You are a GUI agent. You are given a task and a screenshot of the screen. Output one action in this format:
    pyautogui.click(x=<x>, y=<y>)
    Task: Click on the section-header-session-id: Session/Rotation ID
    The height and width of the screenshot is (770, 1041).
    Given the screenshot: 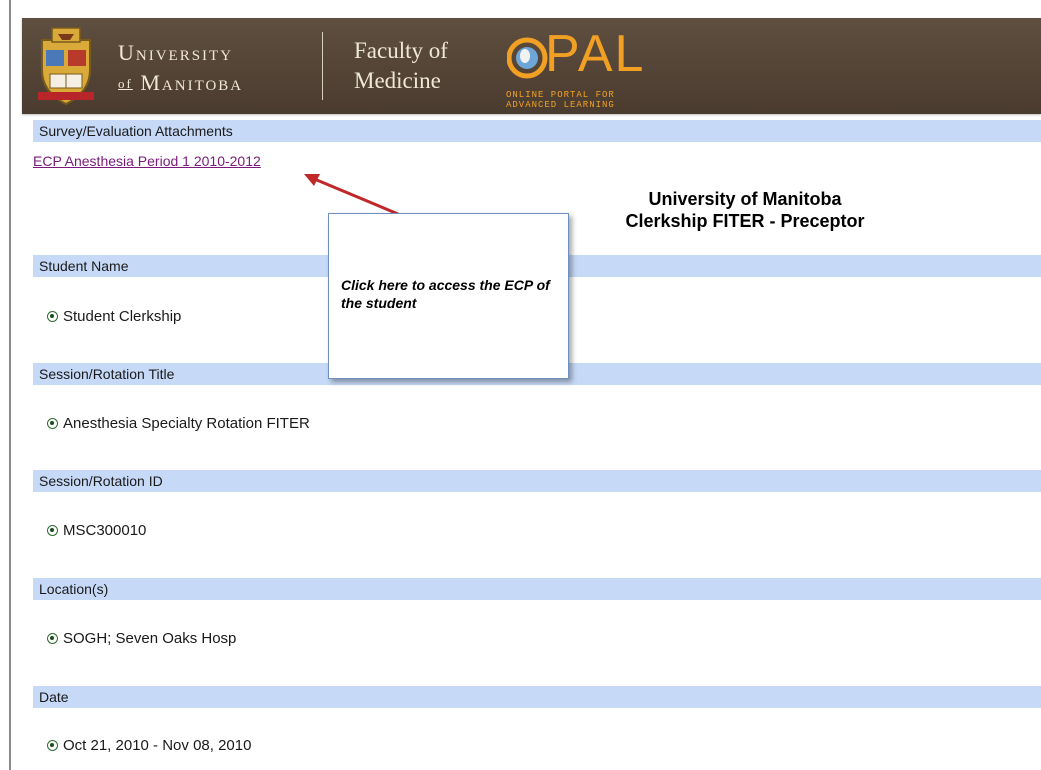 What is the action you would take?
    pyautogui.click(x=537, y=481)
    